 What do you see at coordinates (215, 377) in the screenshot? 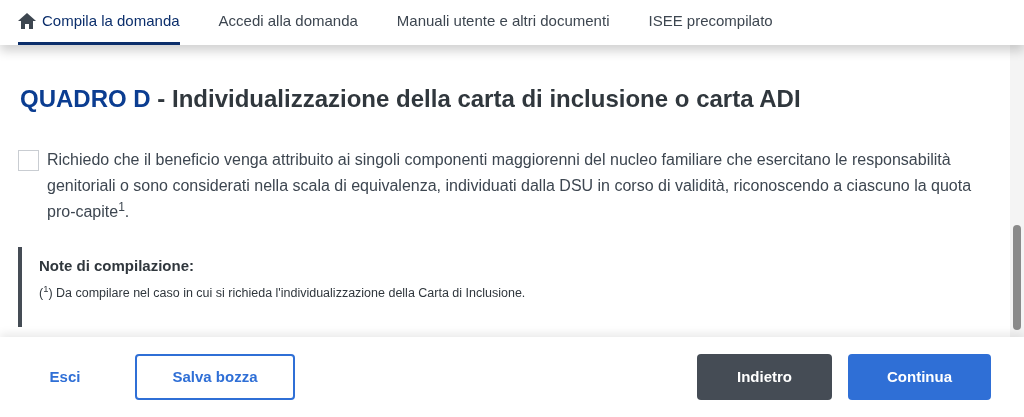
I see `footer-button: Salva bozza` at bounding box center [215, 377].